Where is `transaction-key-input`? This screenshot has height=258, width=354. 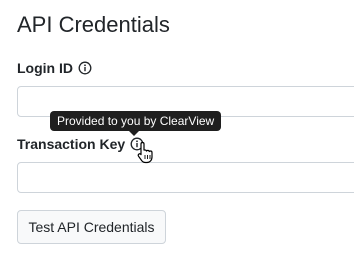 transaction-key-input is located at coordinates (185, 177).